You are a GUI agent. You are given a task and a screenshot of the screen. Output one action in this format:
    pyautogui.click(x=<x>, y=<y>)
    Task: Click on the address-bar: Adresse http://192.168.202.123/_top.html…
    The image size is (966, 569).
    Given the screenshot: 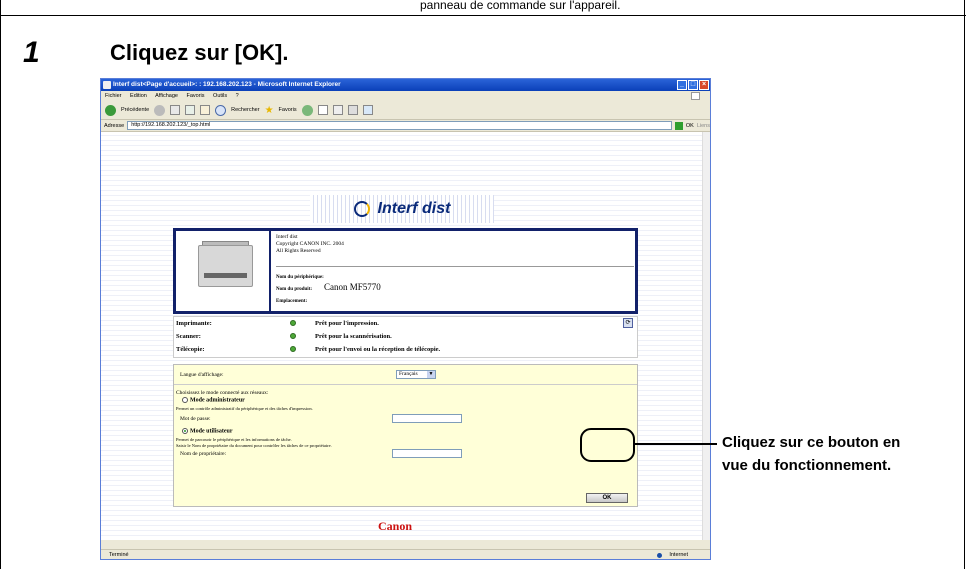 What is the action you would take?
    pyautogui.click(x=405, y=126)
    